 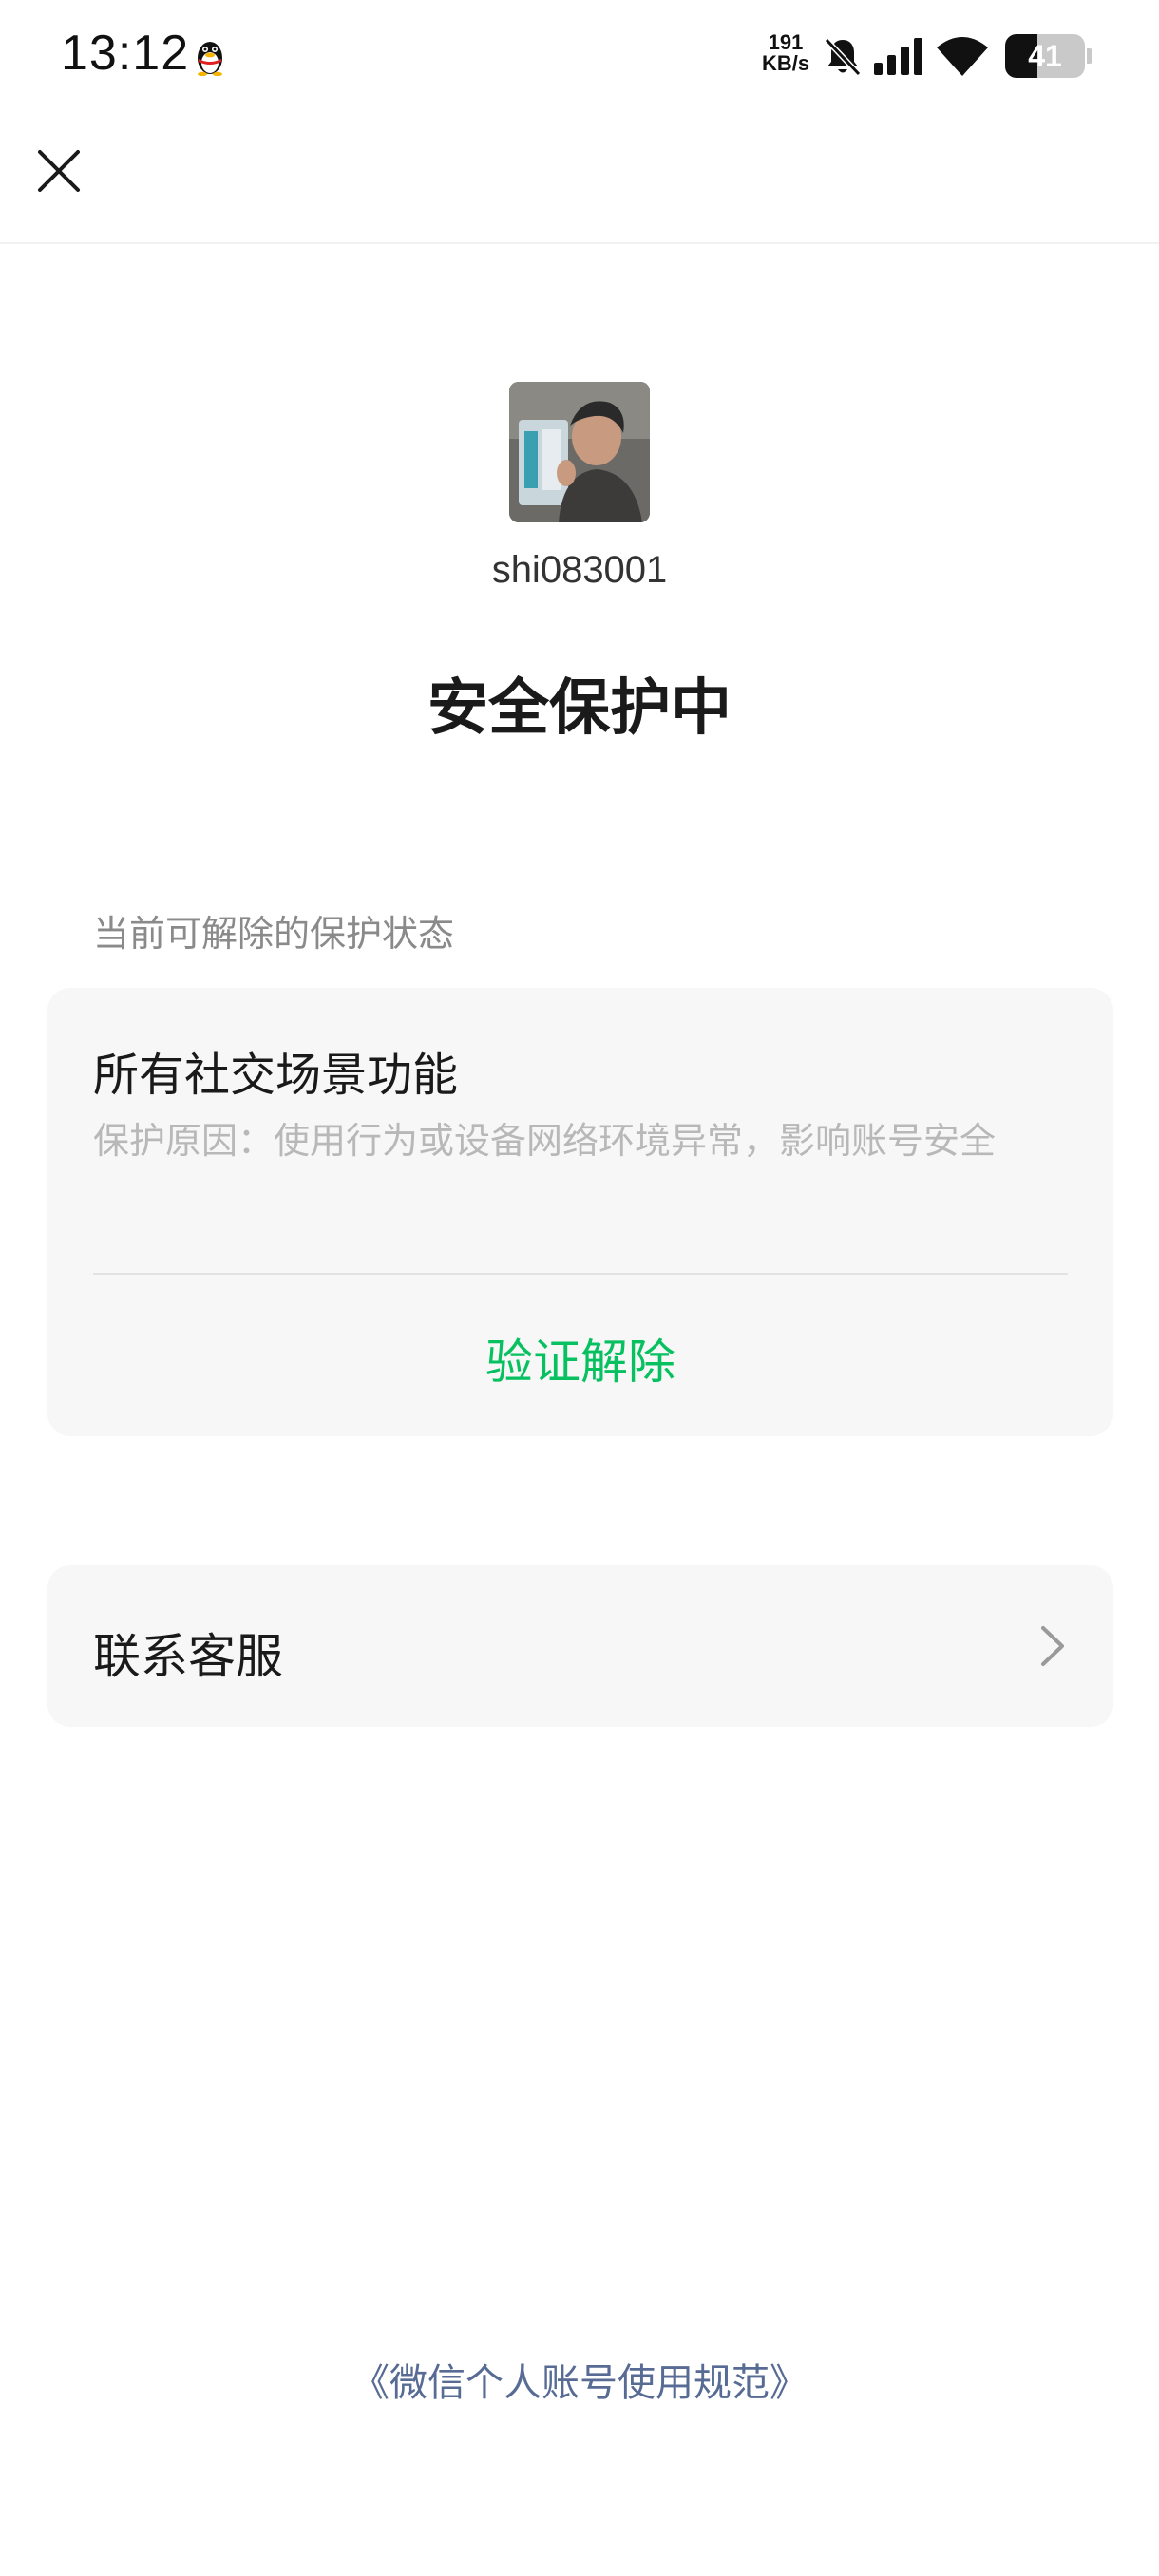 I want to click on nav-divider, so click(x=579, y=243).